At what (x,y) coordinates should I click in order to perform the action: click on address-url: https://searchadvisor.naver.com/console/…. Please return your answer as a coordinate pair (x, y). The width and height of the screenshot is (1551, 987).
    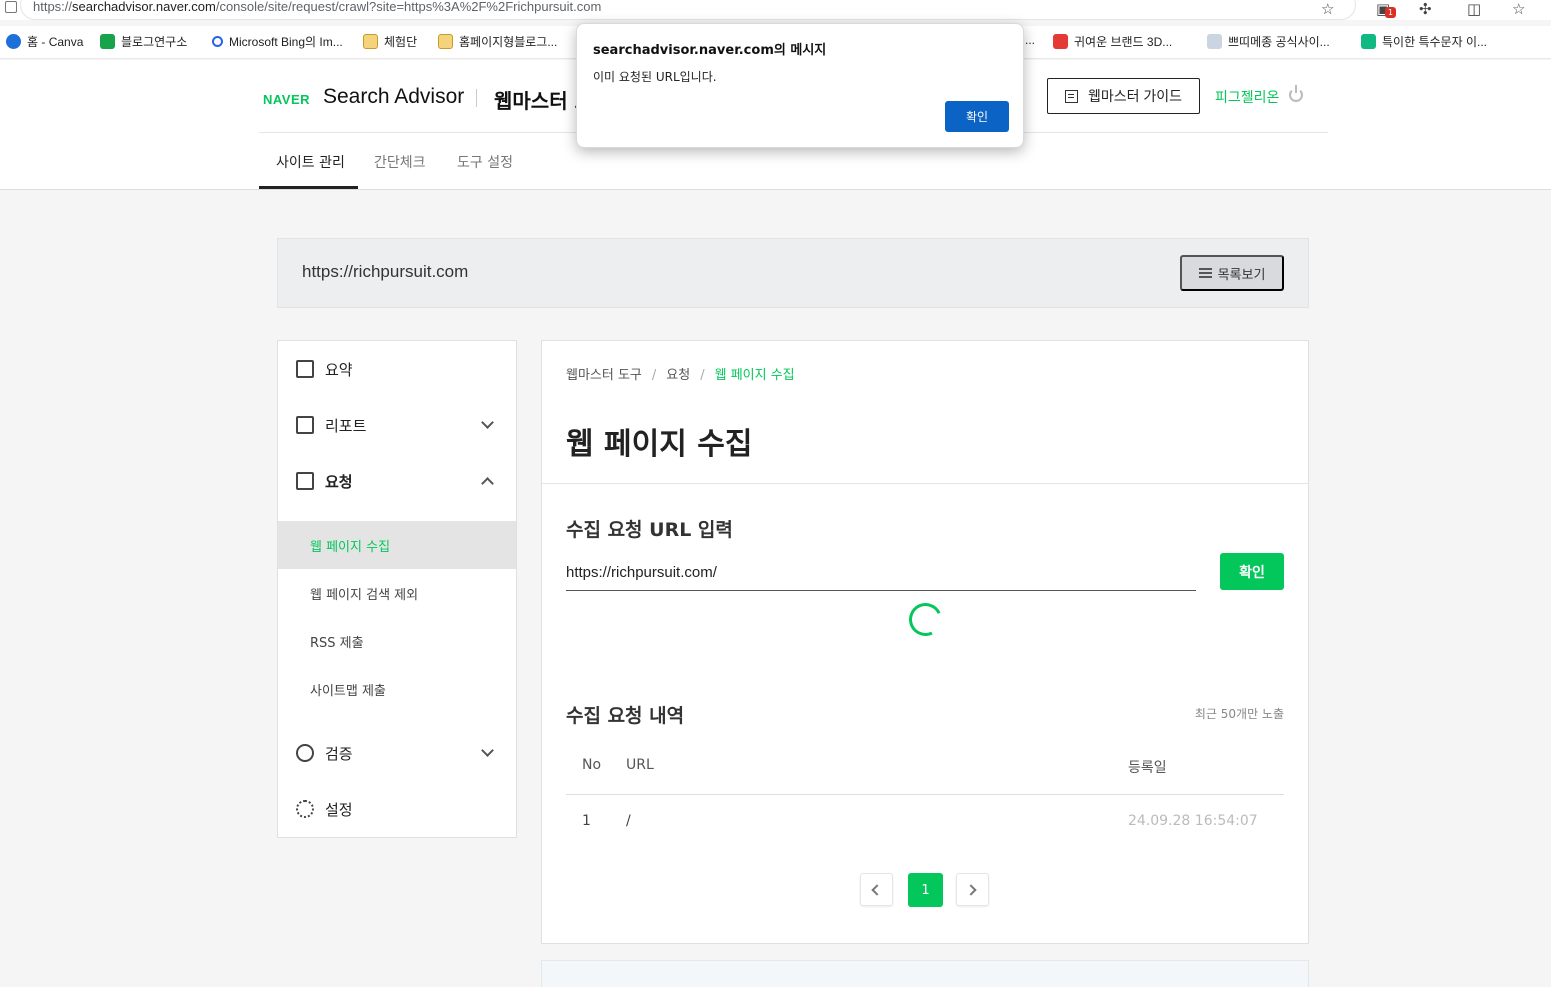
    Looking at the image, I should click on (317, 7).